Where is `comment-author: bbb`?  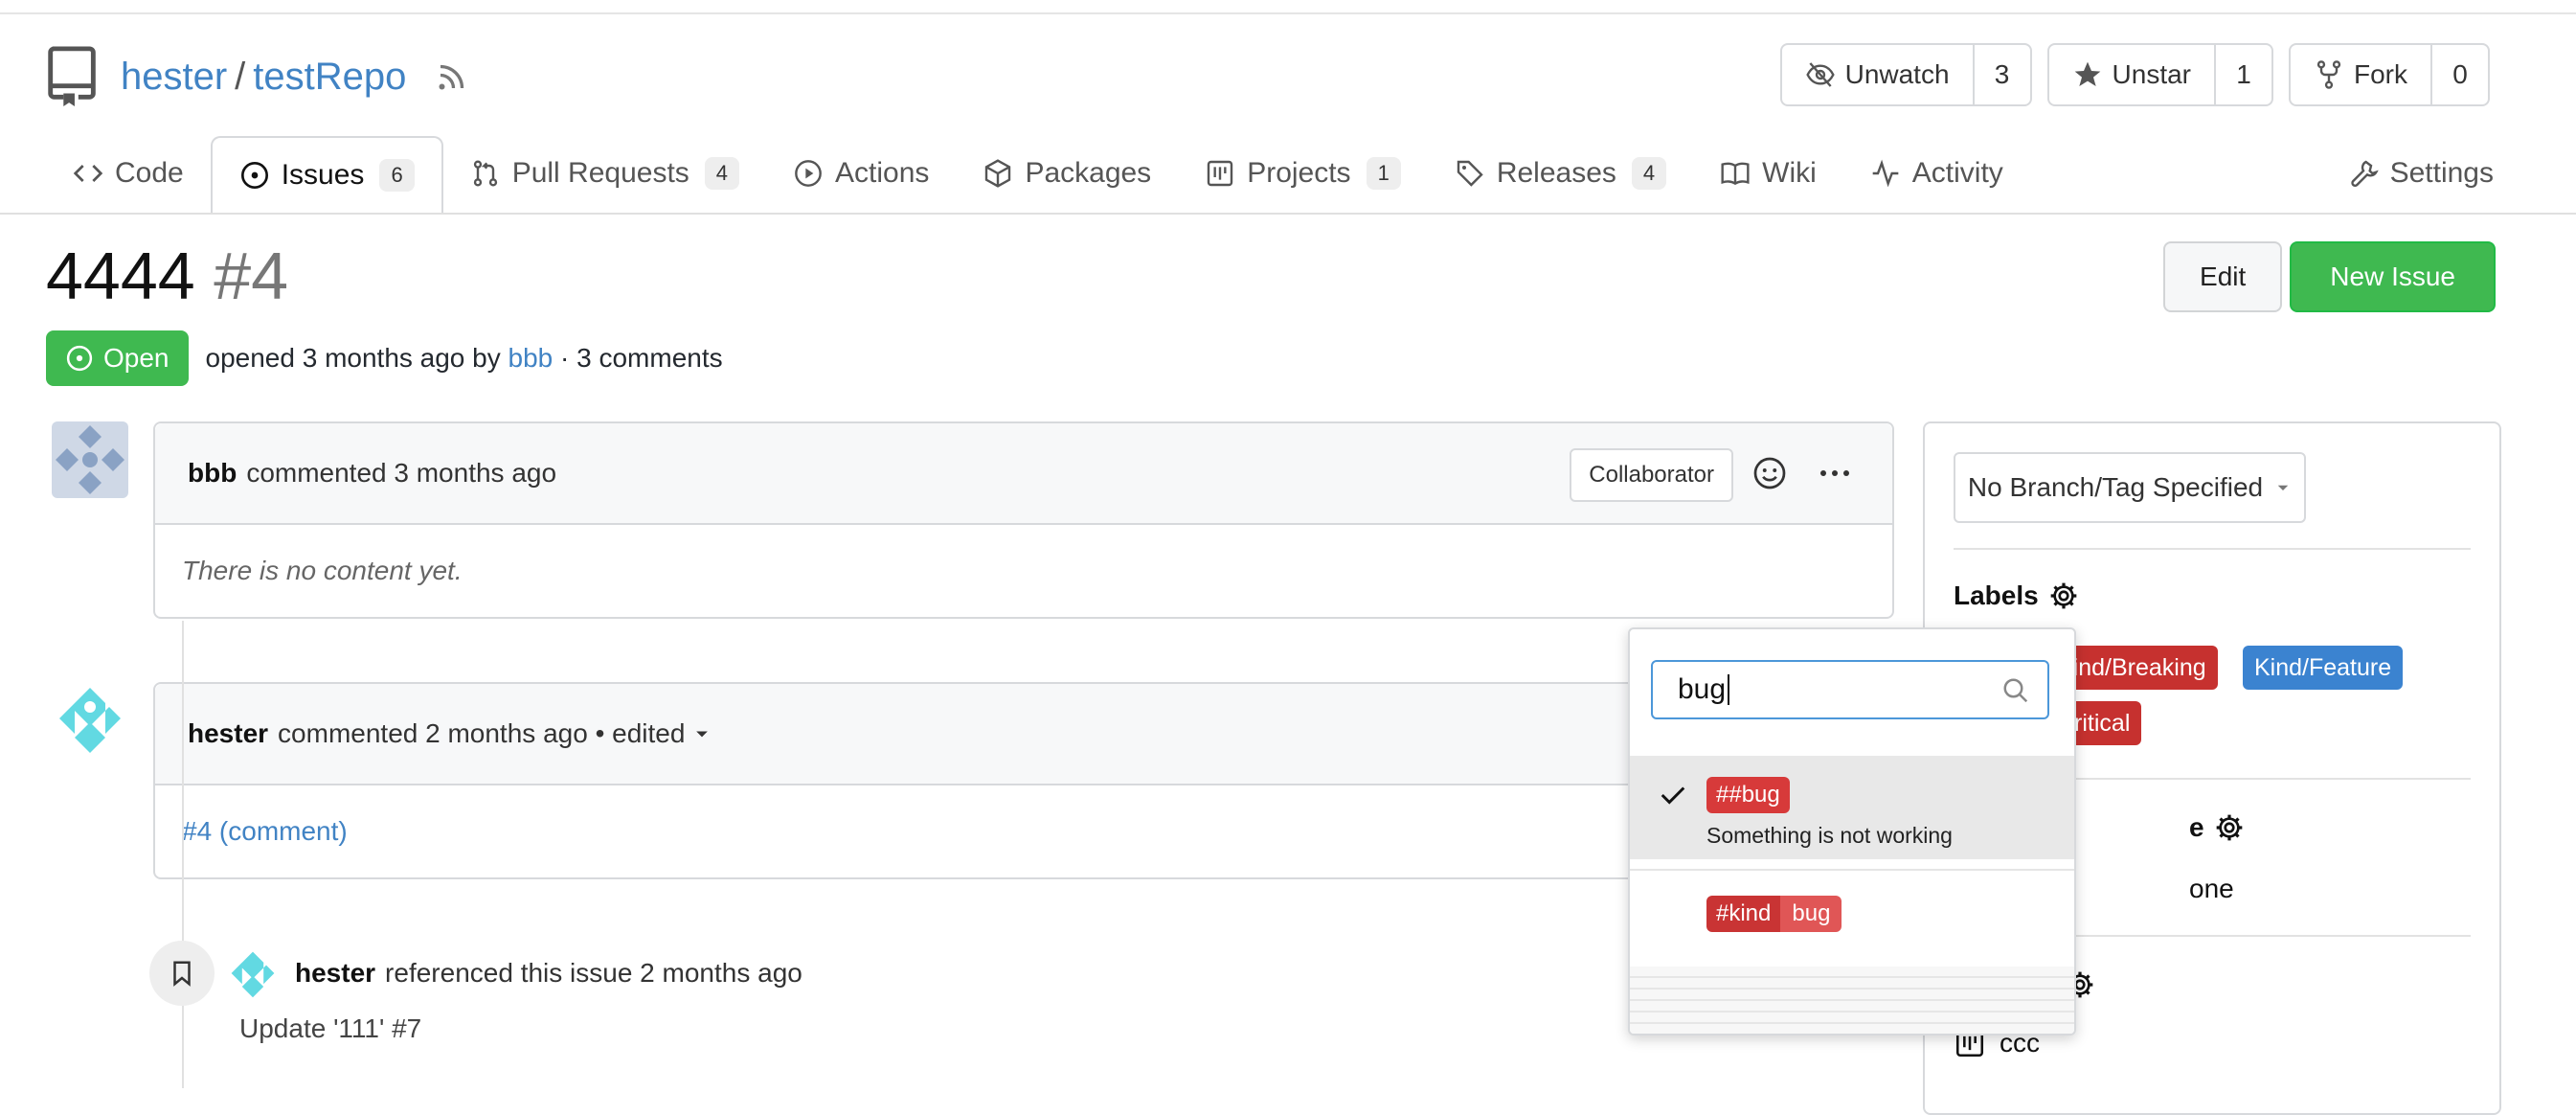
comment-author: bbb is located at coordinates (212, 474).